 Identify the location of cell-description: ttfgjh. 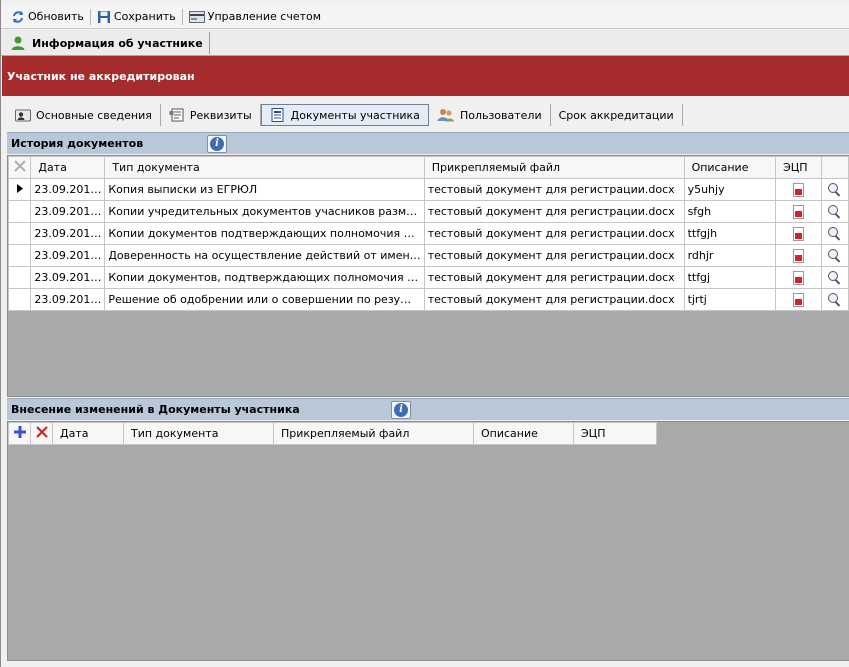
(730, 233).